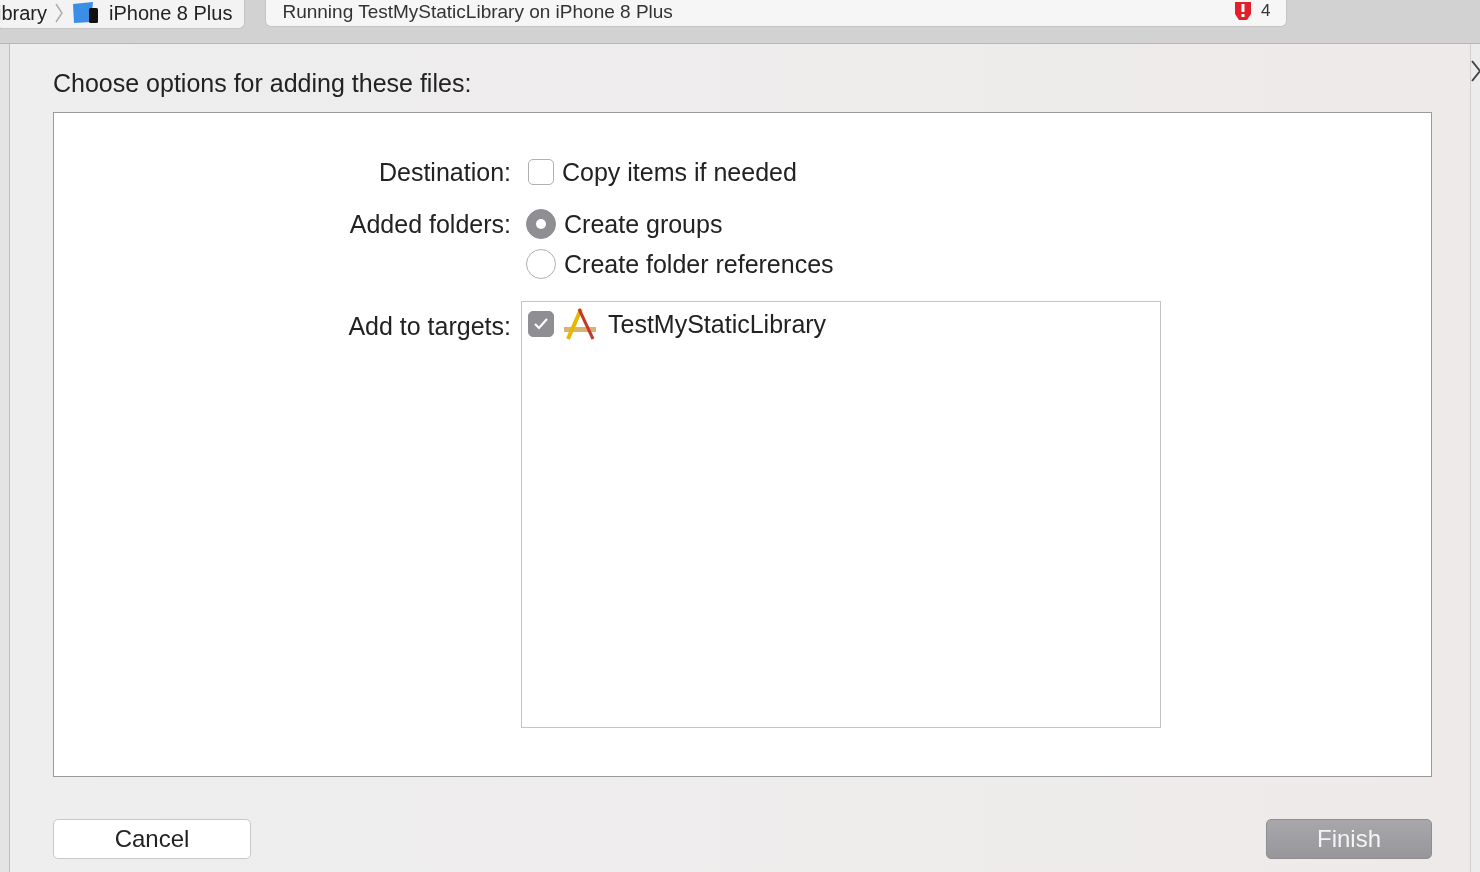 Image resolution: width=1480 pixels, height=872 pixels. I want to click on cancel-button: Cancel, so click(152, 839).